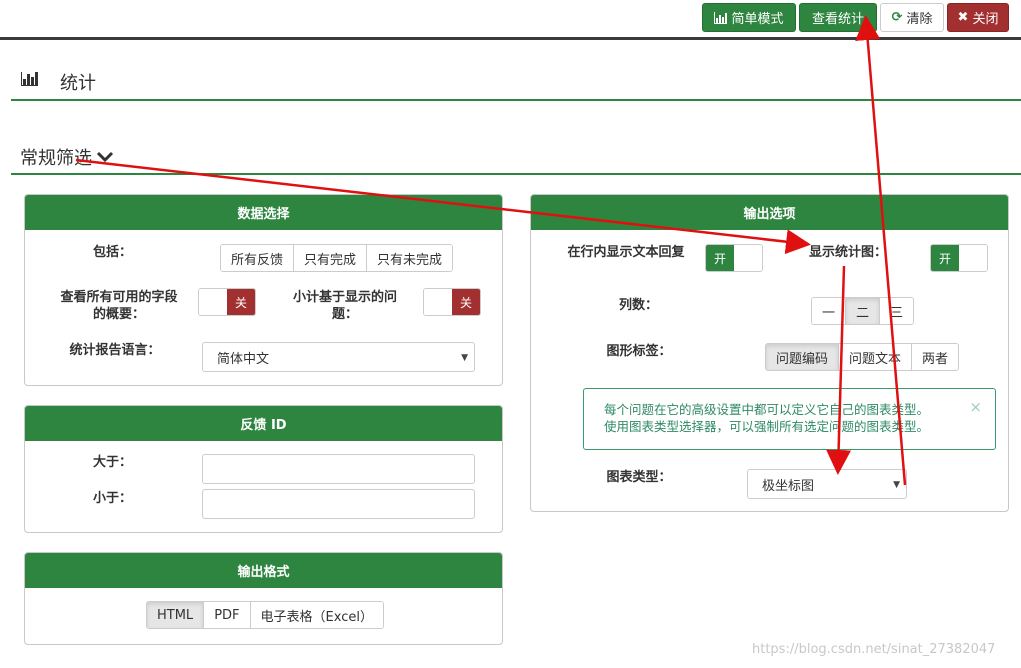 This screenshot has height=668, width=1021. What do you see at coordinates (443, 206) in the screenshot?
I see `arrow-filter-to-graph` at bounding box center [443, 206].